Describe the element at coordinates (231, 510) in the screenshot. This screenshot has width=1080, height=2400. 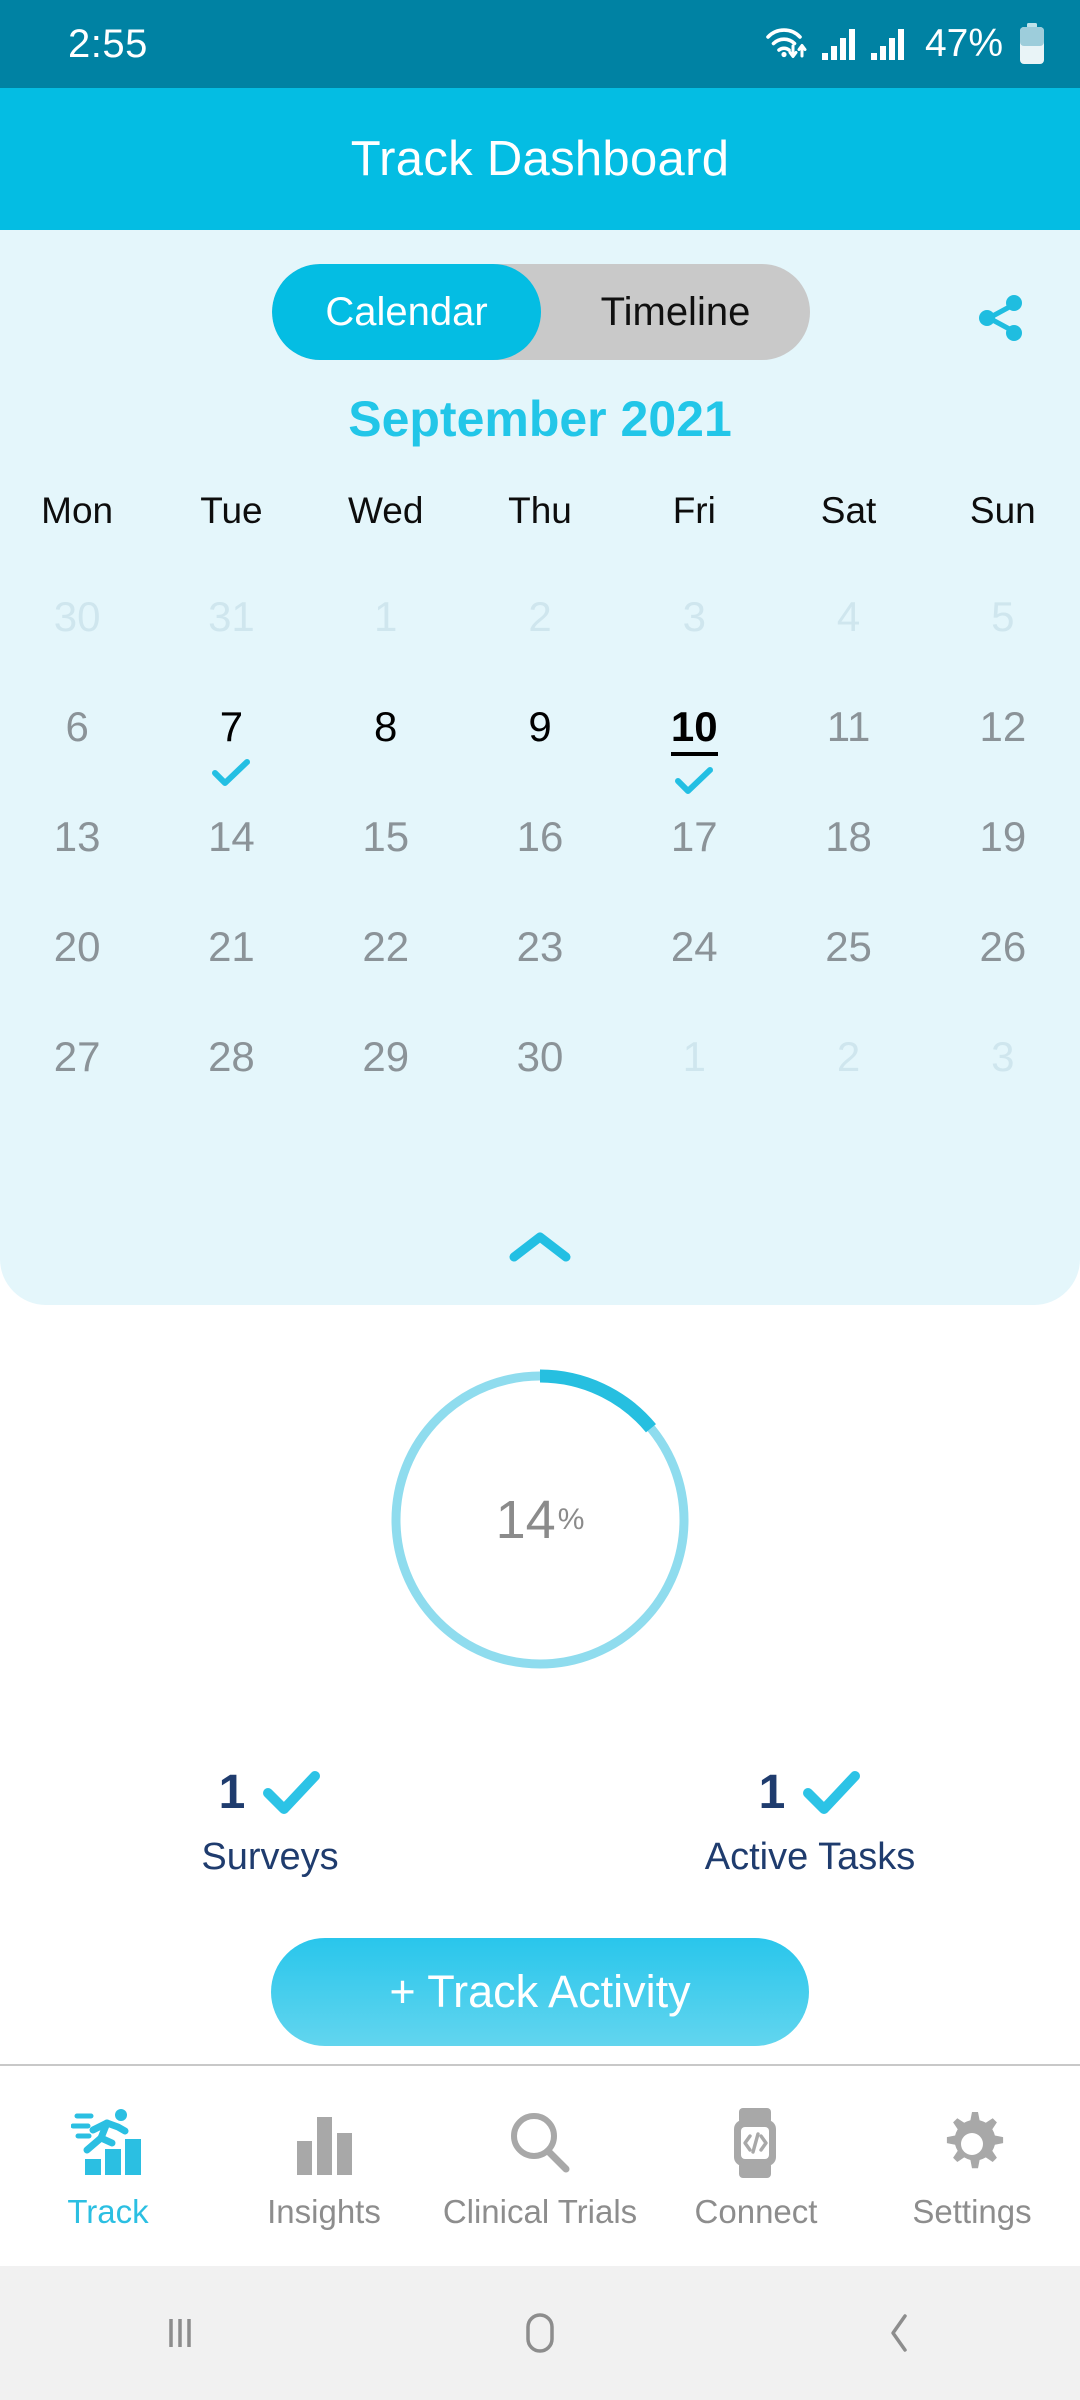
I see `weekday-label: Tue` at that location.